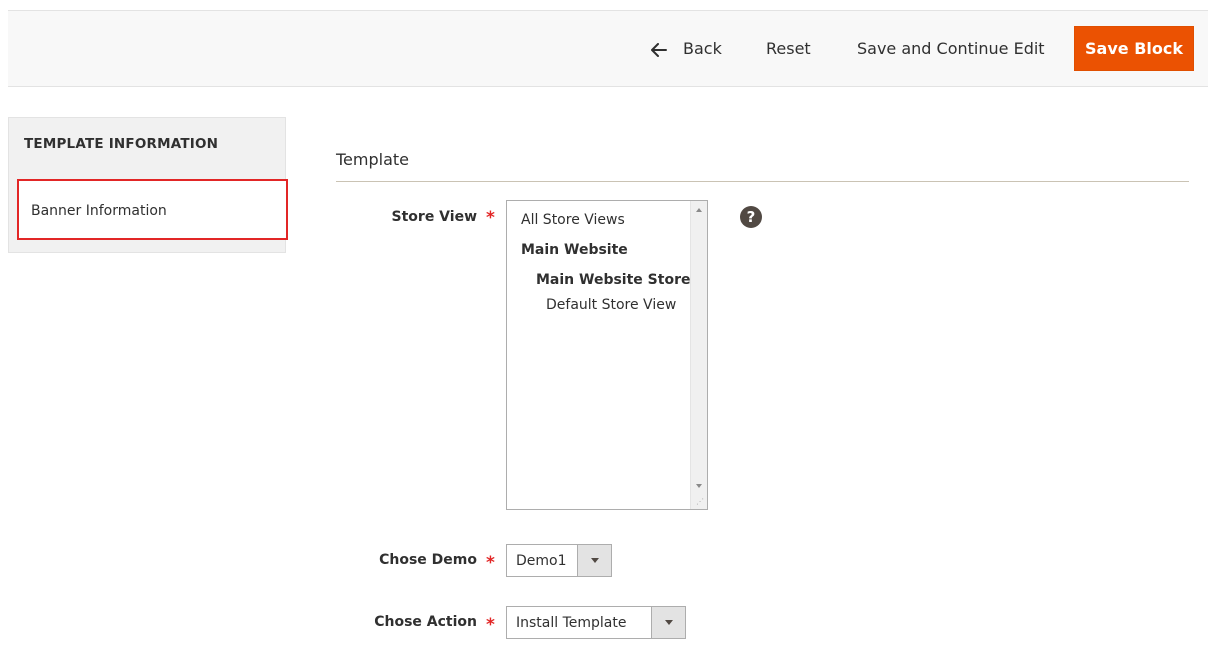  I want to click on scroll-down-icon, so click(699, 486).